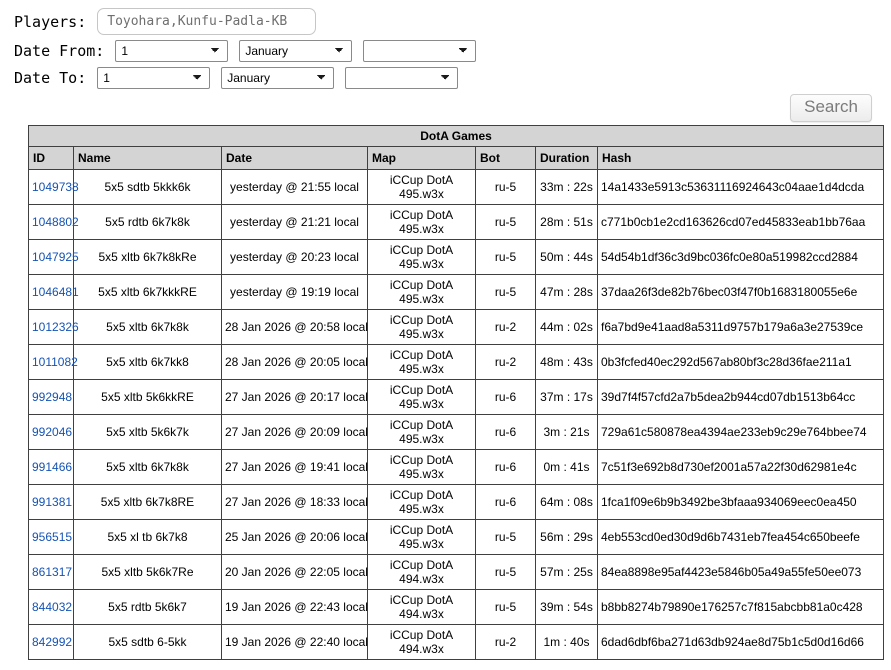 This screenshot has height=670, width=891. I want to click on game-id-link: 1047925, so click(55, 257).